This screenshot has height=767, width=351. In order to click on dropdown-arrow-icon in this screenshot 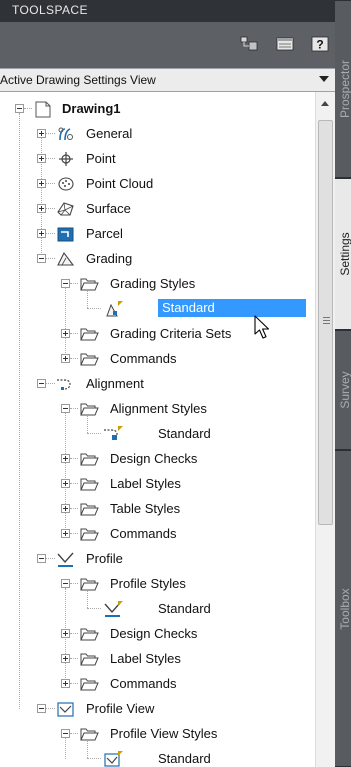, I will do `click(324, 79)`.